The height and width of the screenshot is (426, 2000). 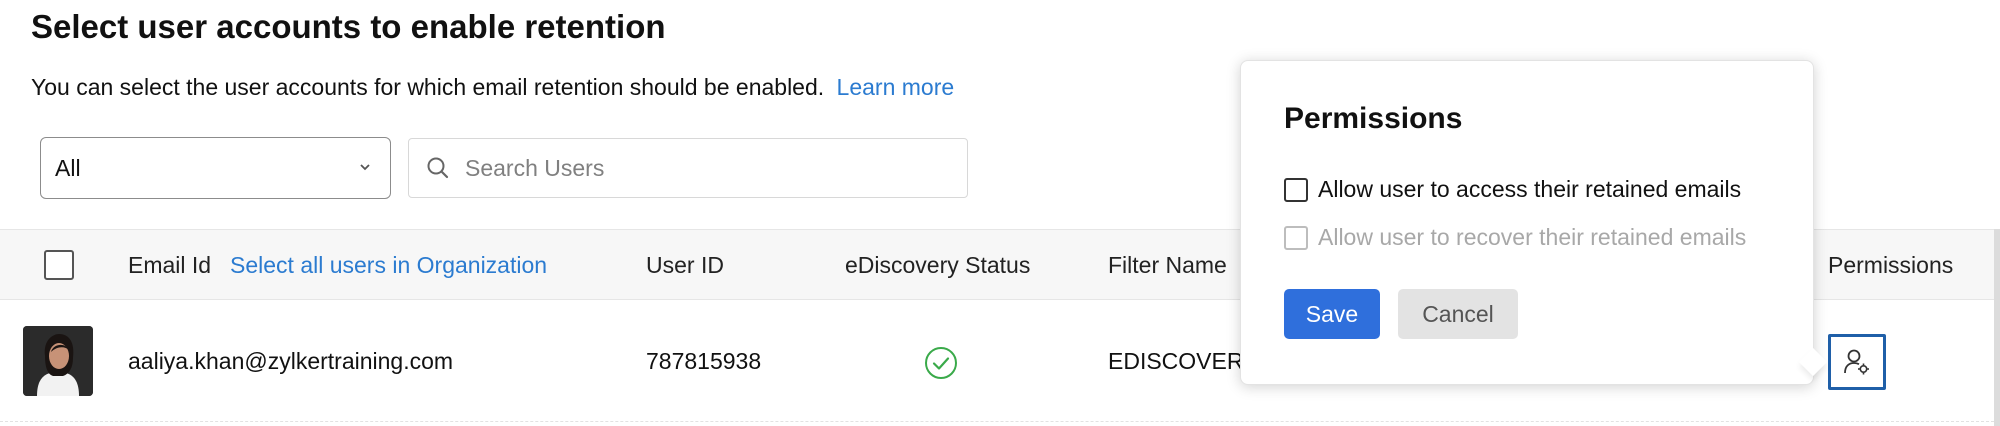 What do you see at coordinates (59, 265) in the screenshot?
I see `select-all-checkbox` at bounding box center [59, 265].